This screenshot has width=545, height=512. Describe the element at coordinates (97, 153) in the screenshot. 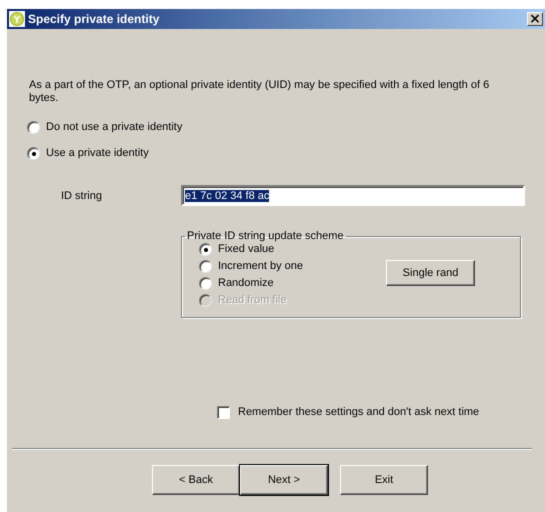

I see `radio-label: Use a private identity` at that location.